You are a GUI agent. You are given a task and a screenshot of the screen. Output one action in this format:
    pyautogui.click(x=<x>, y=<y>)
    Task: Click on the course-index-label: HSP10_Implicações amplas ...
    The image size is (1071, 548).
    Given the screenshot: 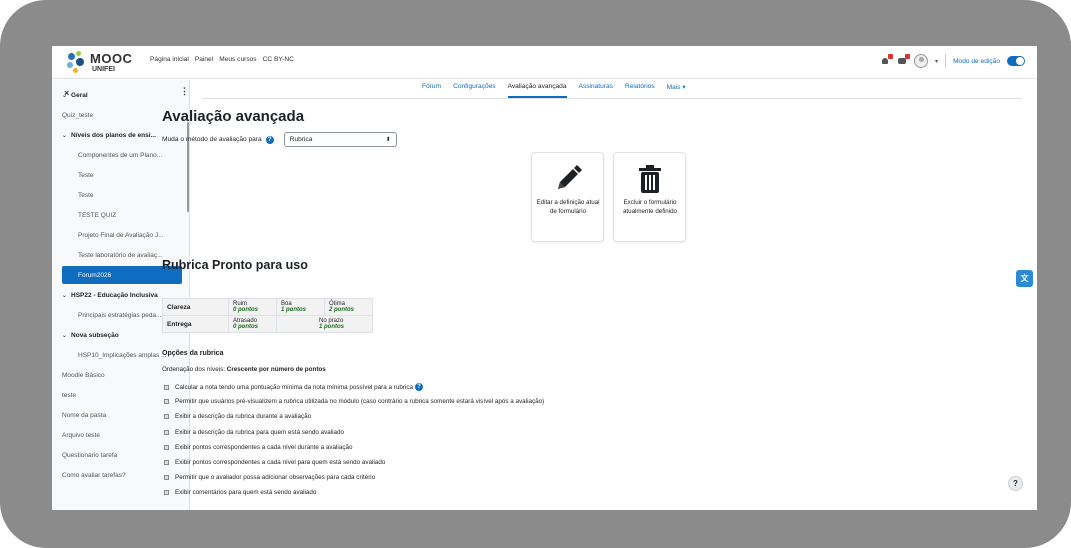 What is the action you would take?
    pyautogui.click(x=122, y=355)
    